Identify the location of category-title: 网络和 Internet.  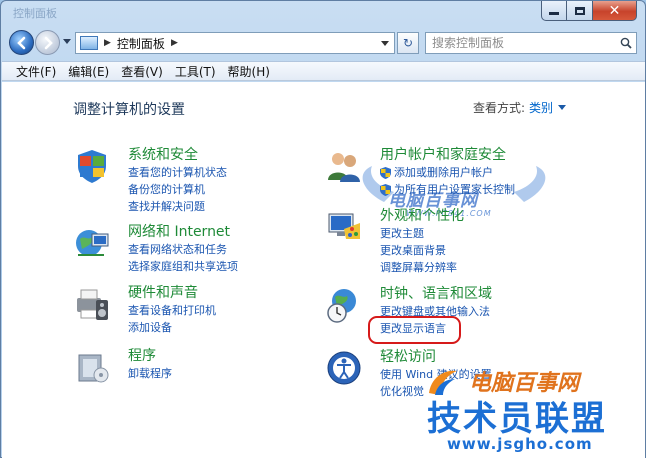
(179, 231).